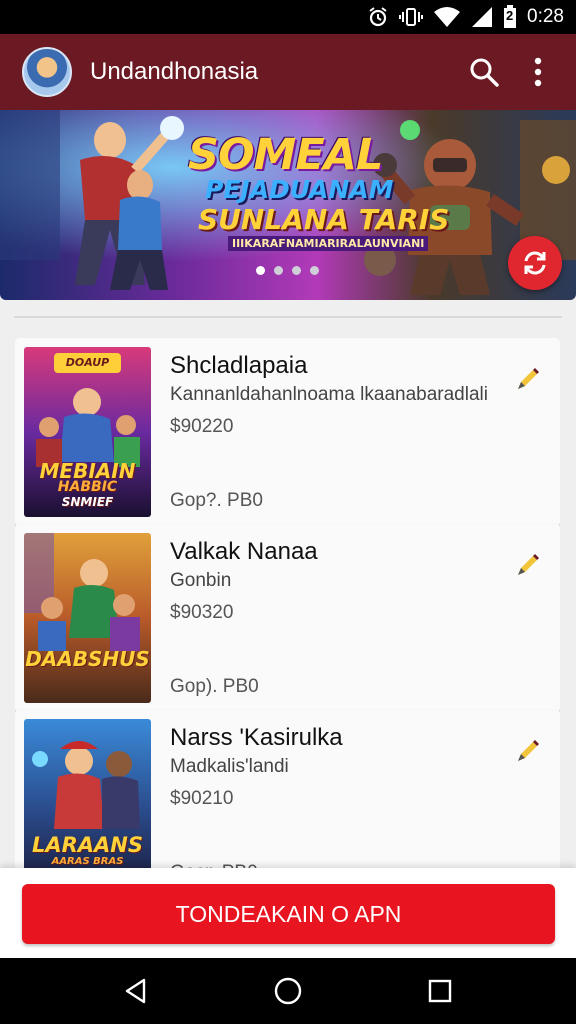 The width and height of the screenshot is (576, 1024). What do you see at coordinates (256, 737) in the screenshot?
I see `game-title: Narss 'Kasirulka` at bounding box center [256, 737].